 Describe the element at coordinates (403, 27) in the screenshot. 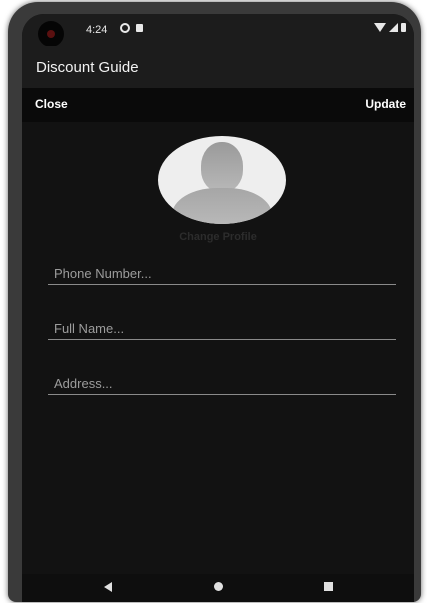

I see `battery-icon` at that location.